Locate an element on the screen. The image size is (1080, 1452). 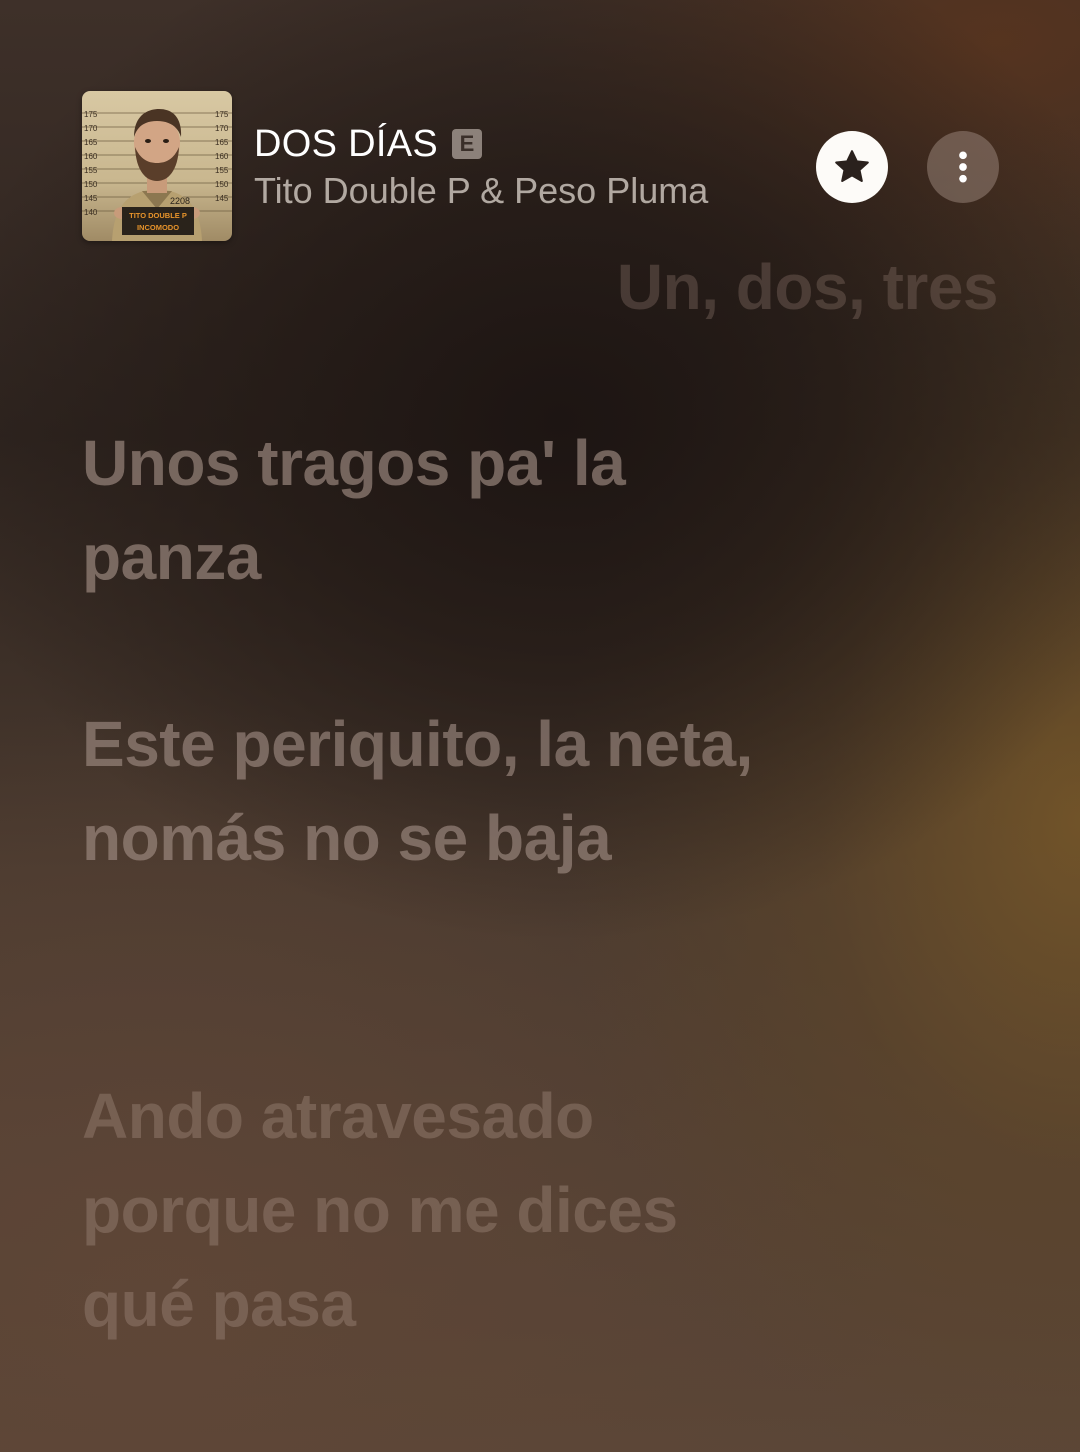
lyric-line-previous: Un, dos, tres is located at coordinates (808, 287).